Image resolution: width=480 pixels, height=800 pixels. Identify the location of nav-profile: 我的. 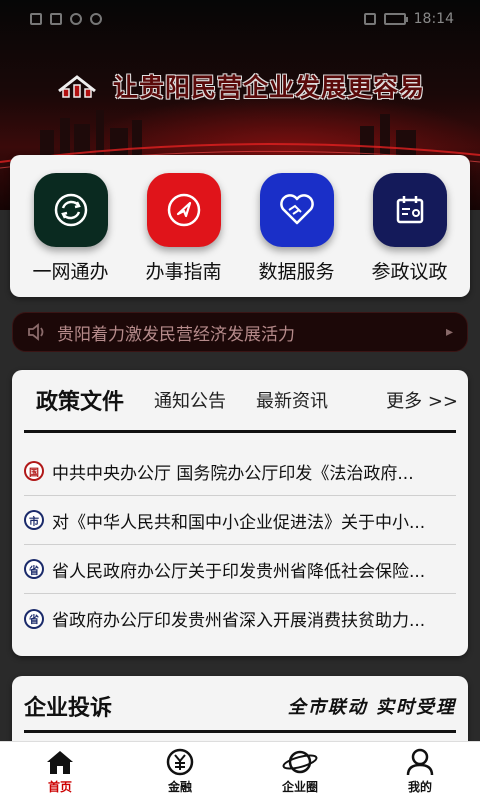
(420, 771).